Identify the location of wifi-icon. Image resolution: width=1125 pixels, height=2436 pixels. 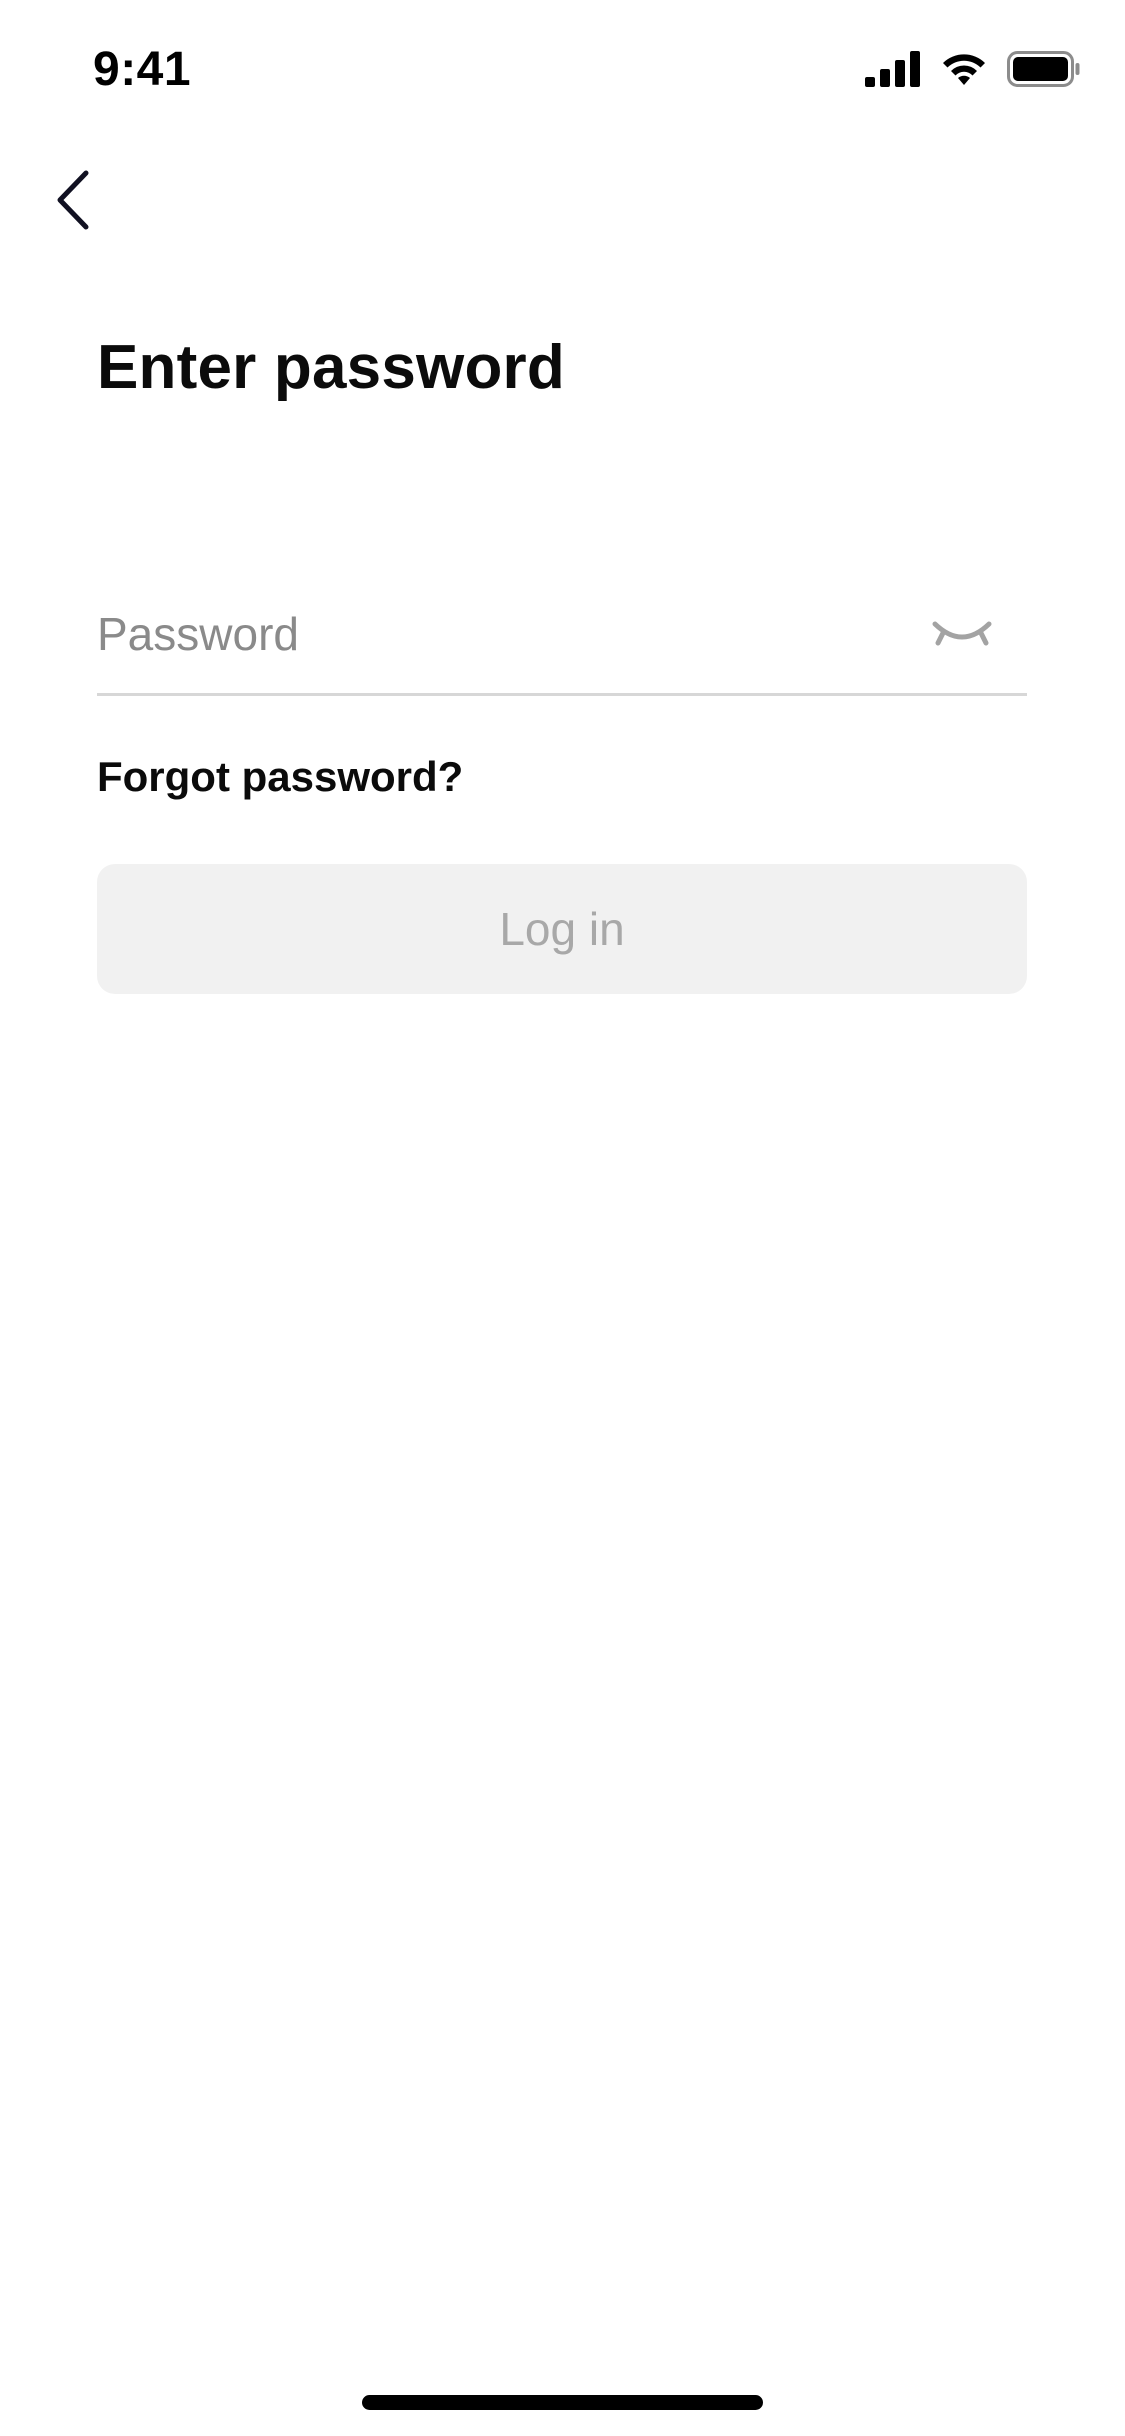
(964, 69).